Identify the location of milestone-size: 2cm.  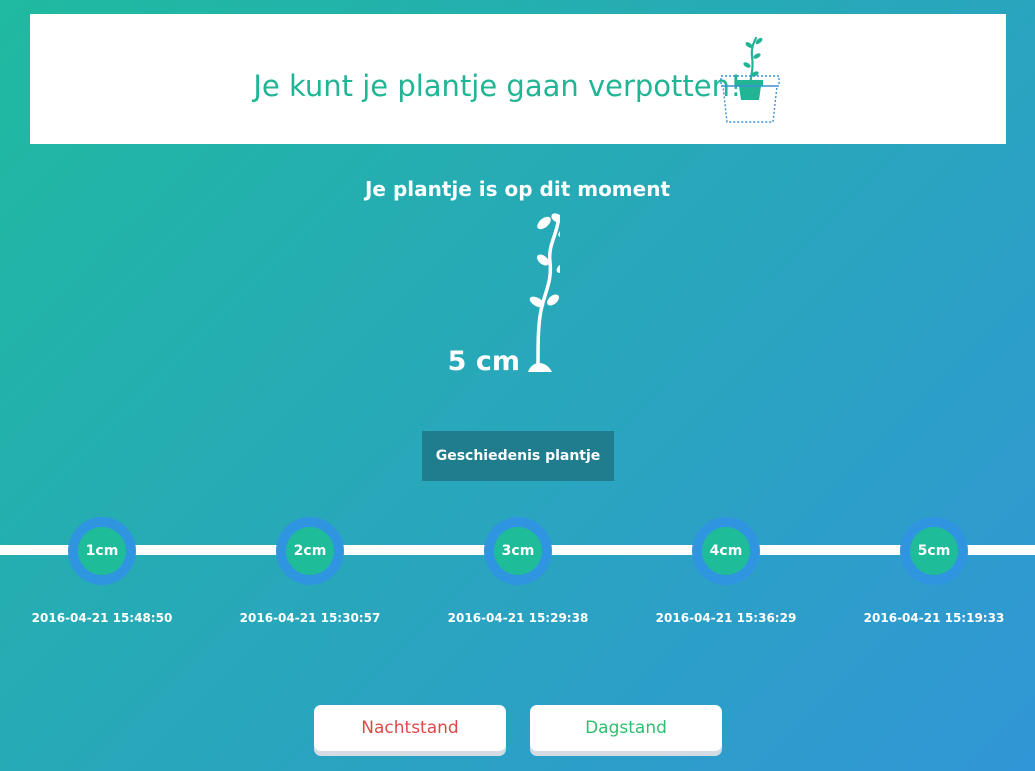
(310, 551).